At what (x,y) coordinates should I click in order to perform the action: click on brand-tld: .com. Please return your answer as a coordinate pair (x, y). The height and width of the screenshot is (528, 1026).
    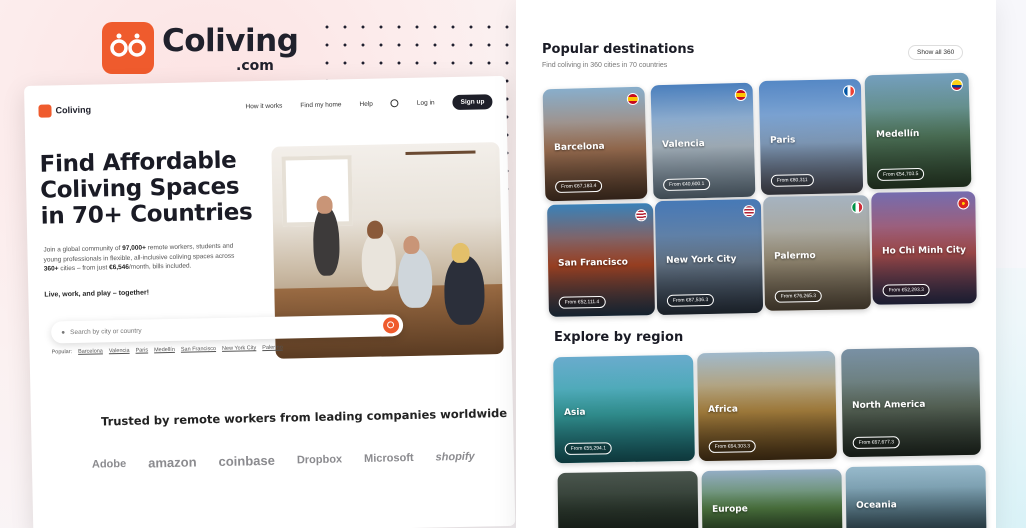
    Looking at the image, I should click on (255, 66).